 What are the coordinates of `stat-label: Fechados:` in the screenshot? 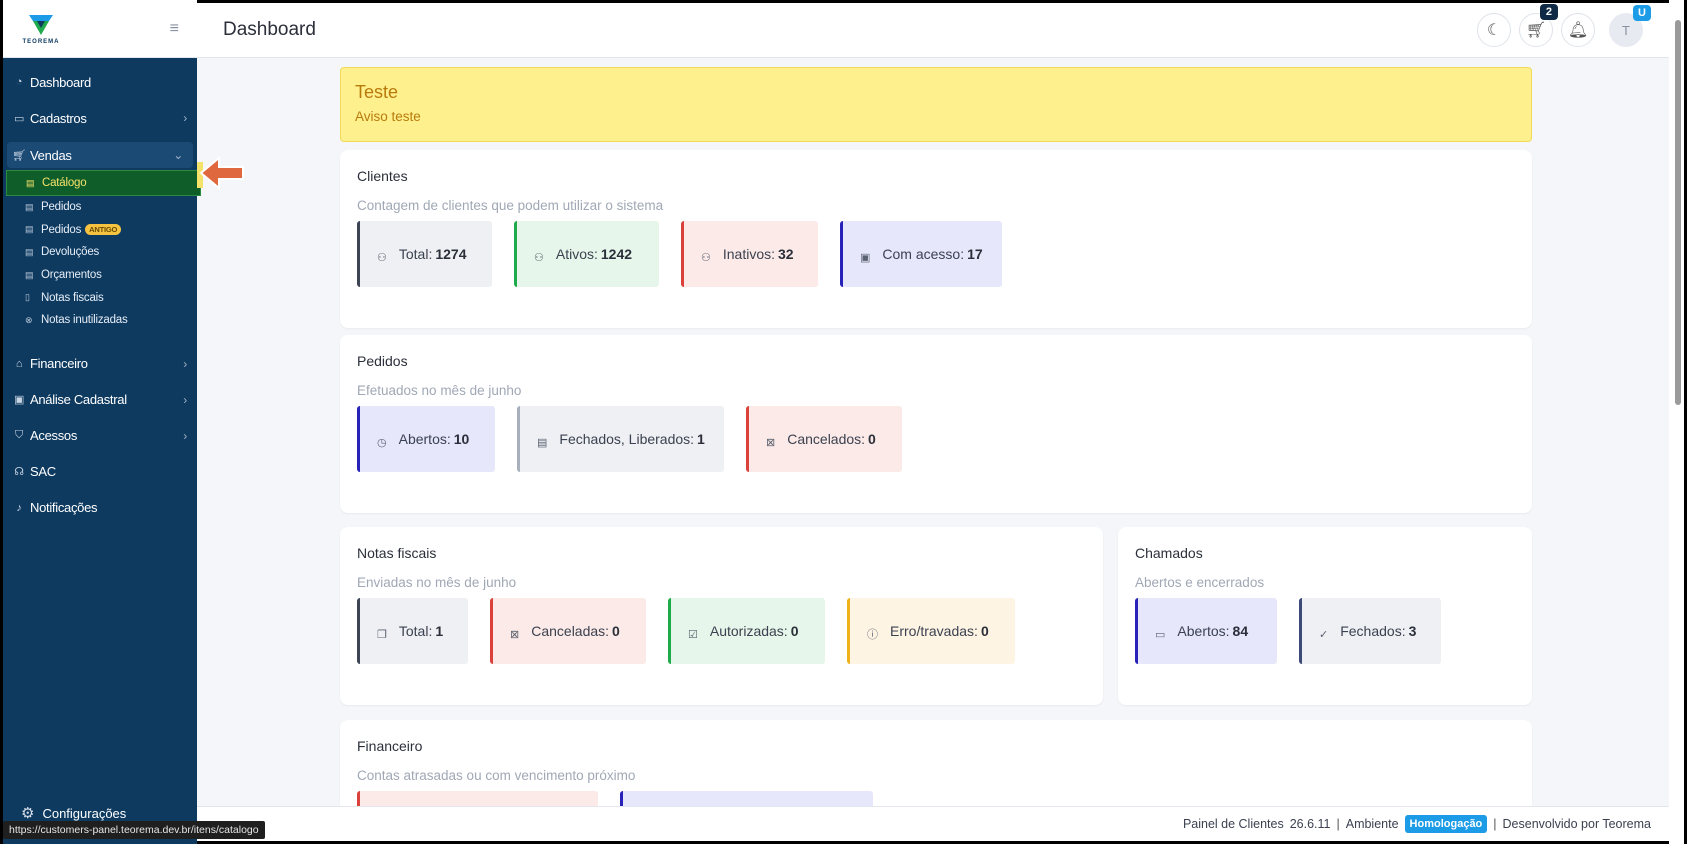 It's located at (1373, 631).